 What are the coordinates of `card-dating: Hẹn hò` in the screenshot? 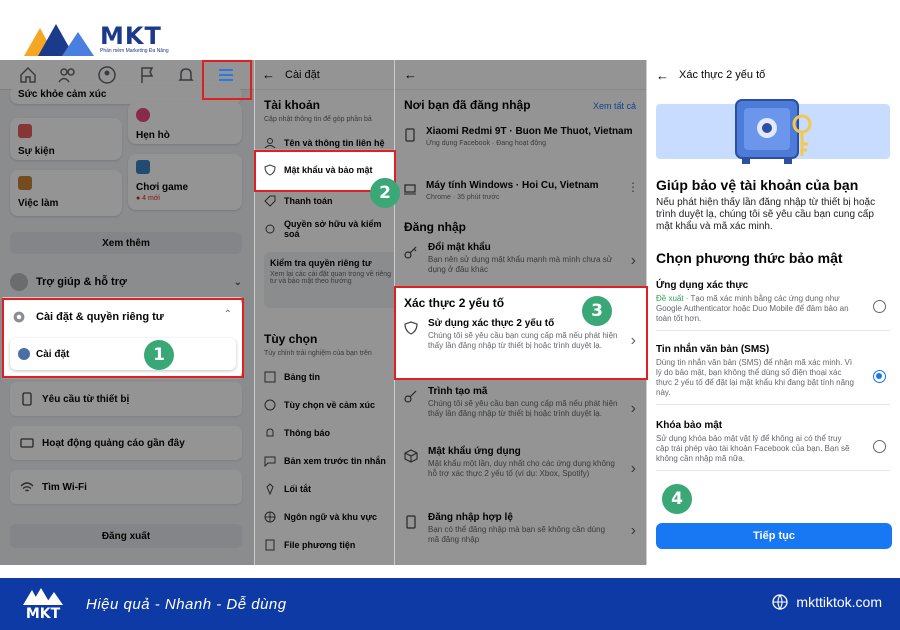 It's located at (185, 123).